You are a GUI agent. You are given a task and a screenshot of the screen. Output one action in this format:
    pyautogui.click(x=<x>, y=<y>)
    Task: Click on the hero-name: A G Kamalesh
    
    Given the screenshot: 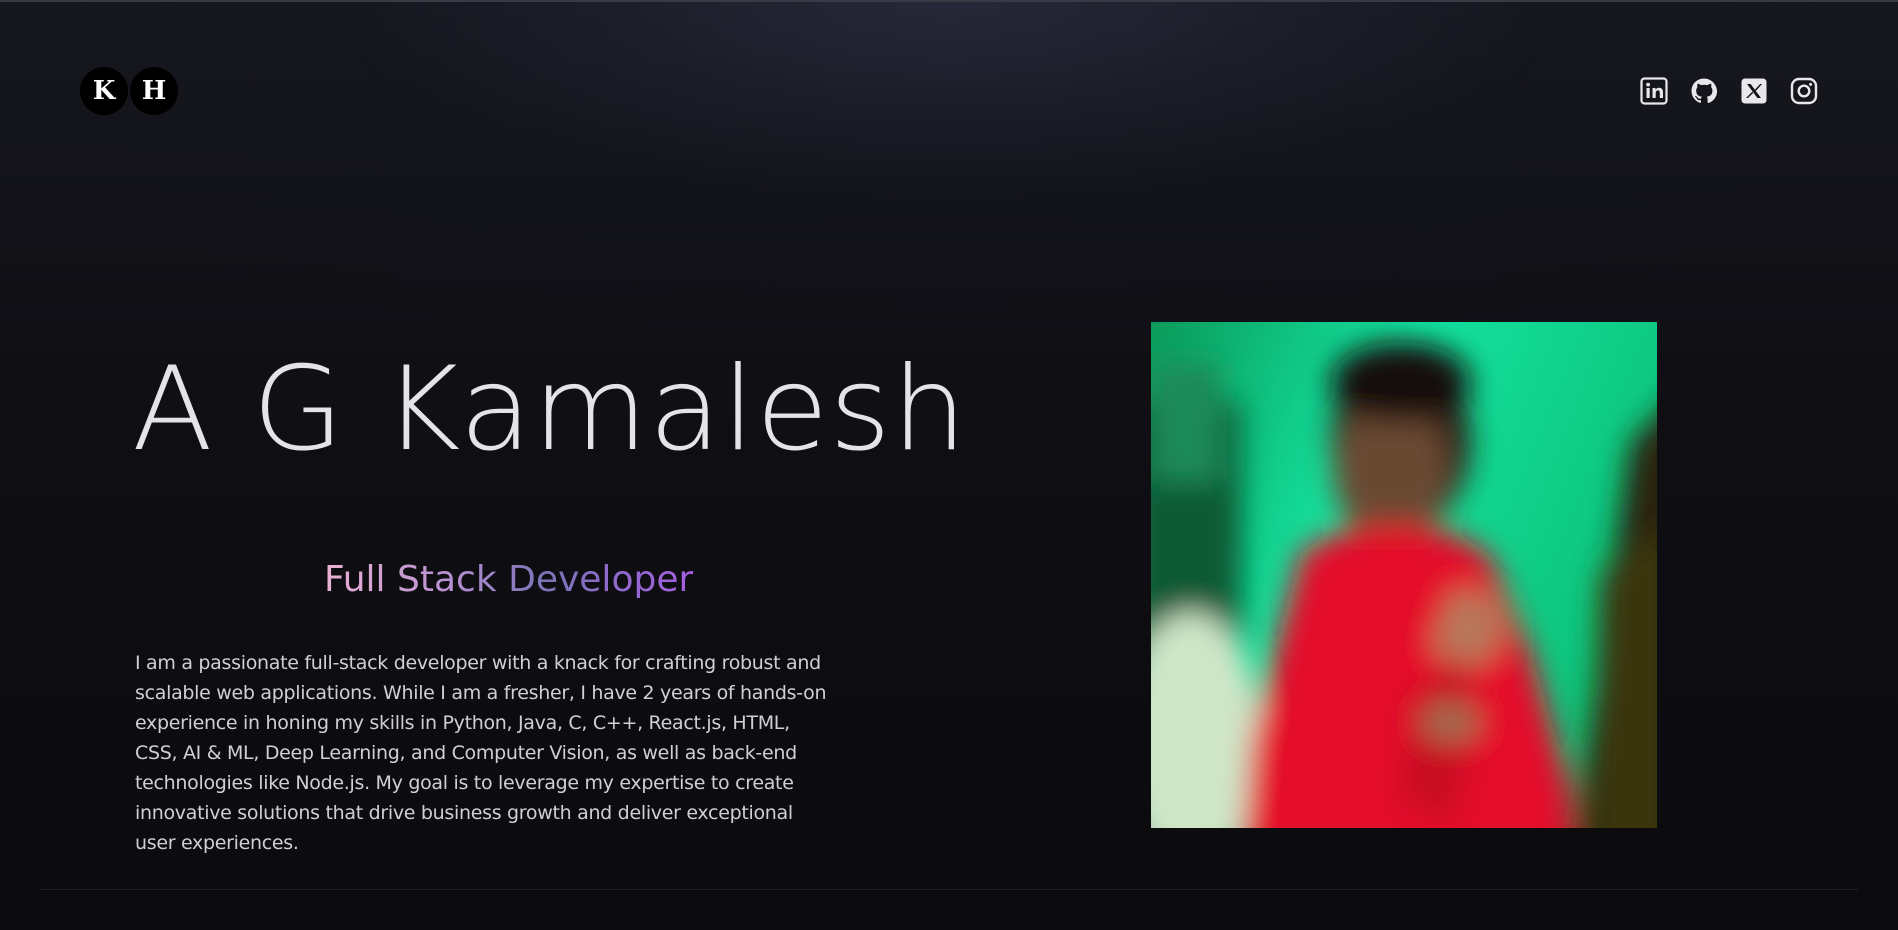 What is the action you would take?
    pyautogui.click(x=550, y=409)
    